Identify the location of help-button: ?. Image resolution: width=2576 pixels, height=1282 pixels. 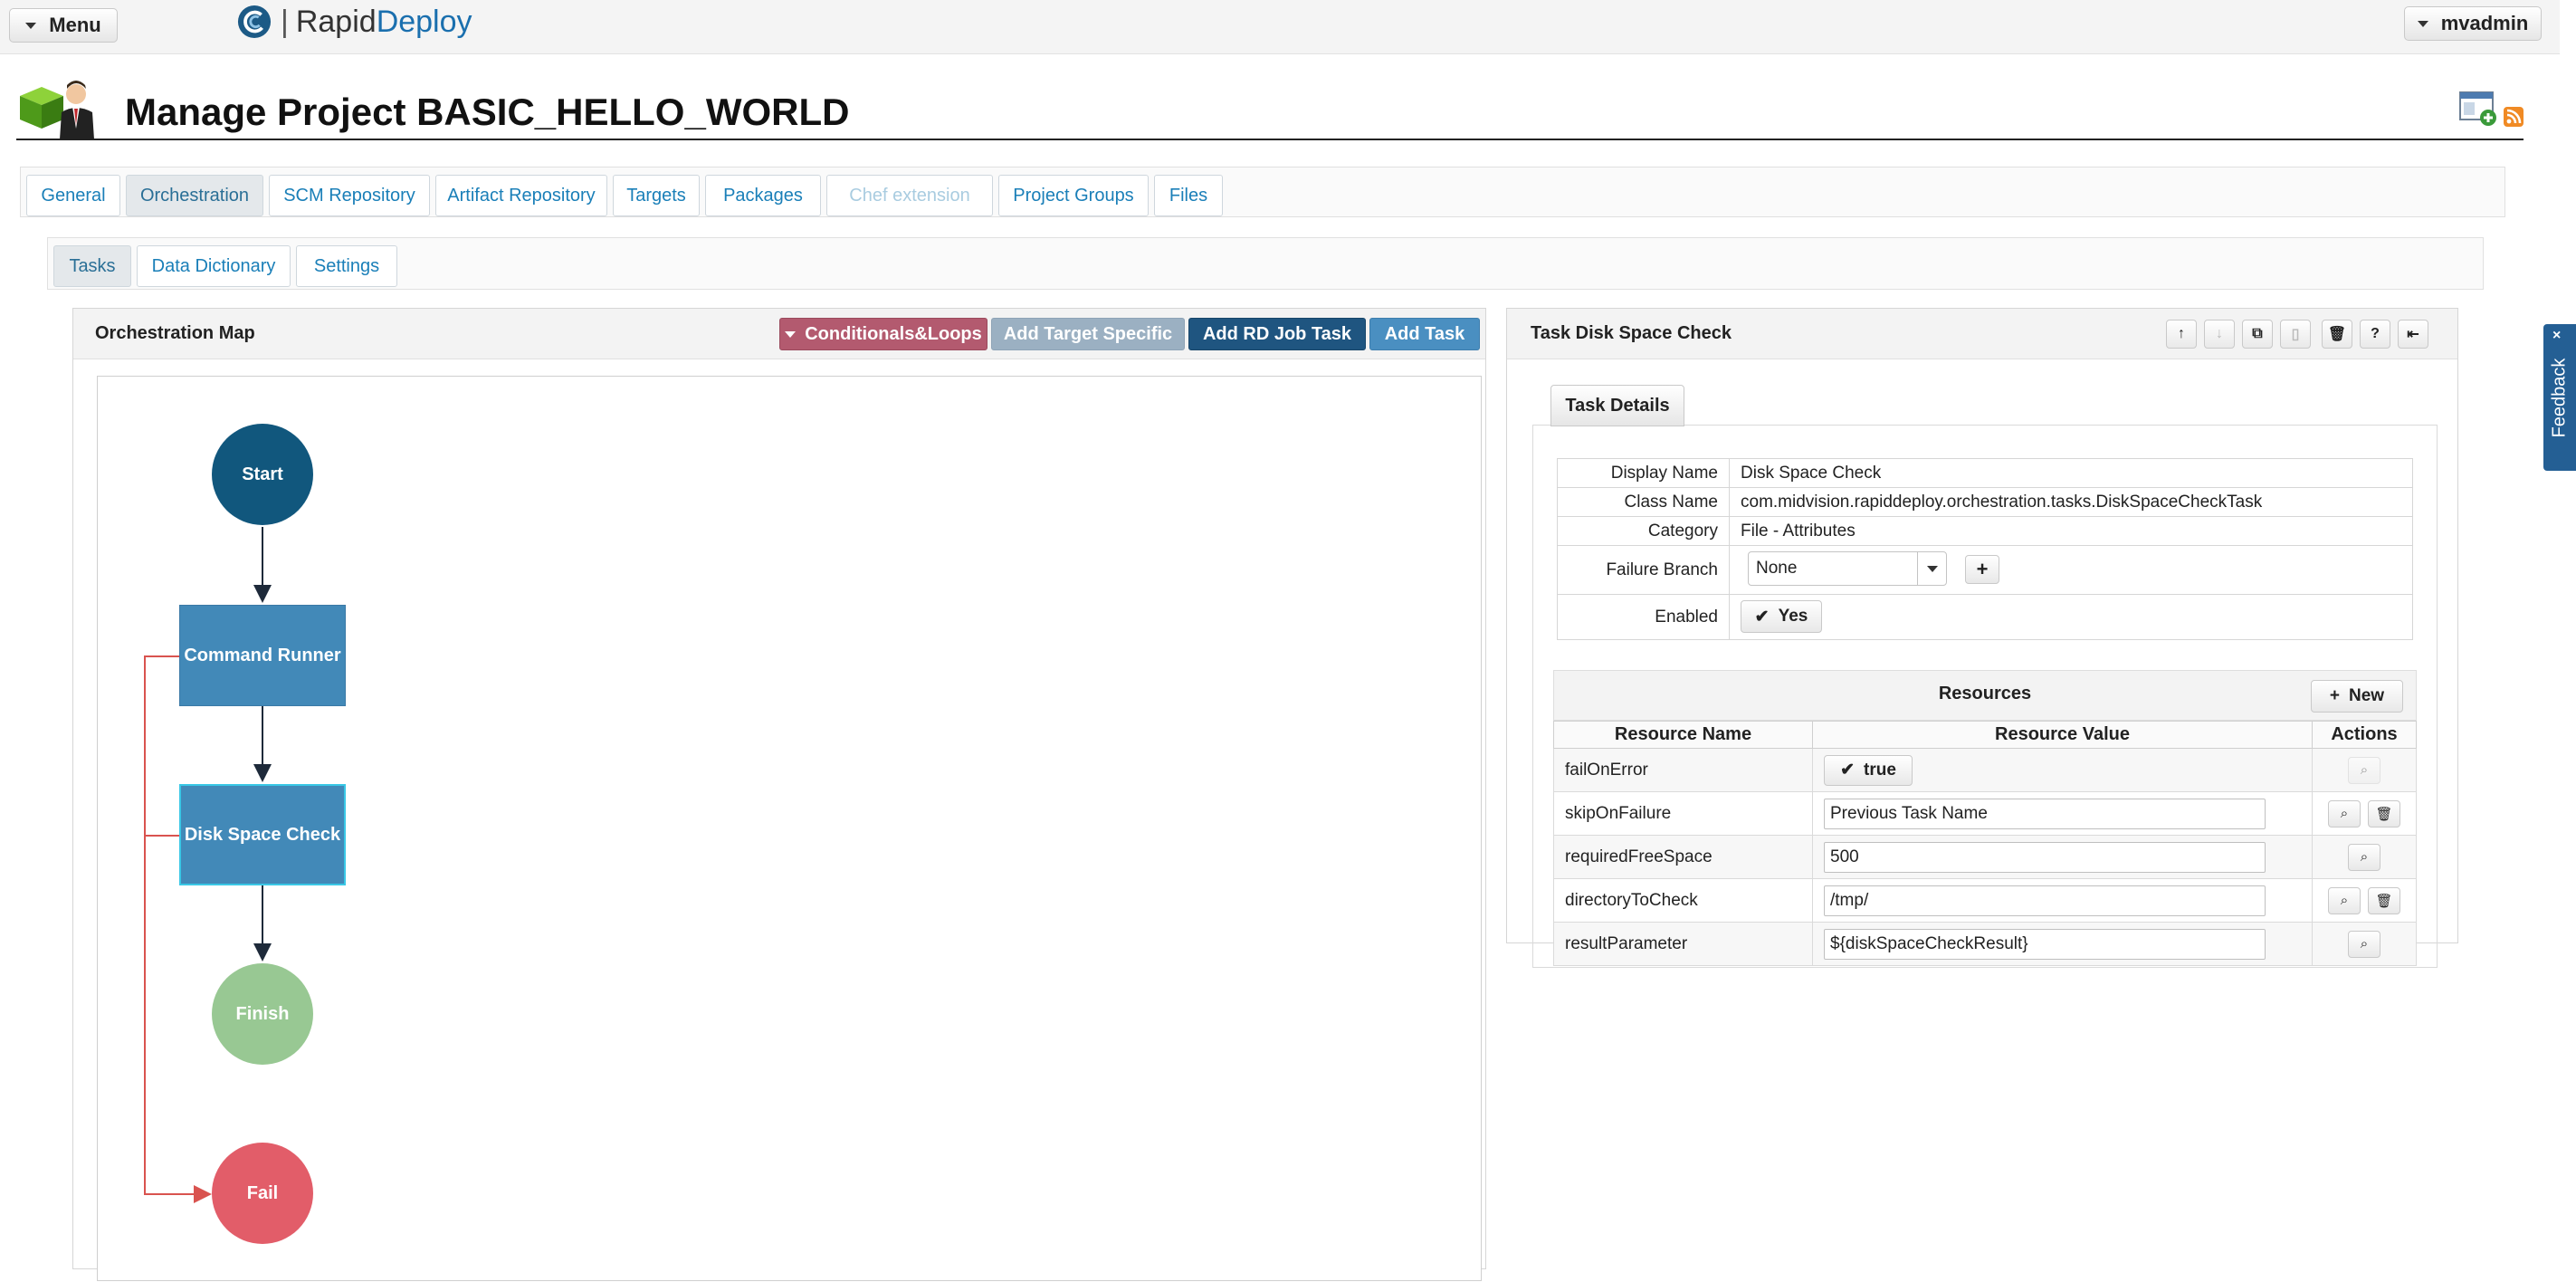
(2375, 334).